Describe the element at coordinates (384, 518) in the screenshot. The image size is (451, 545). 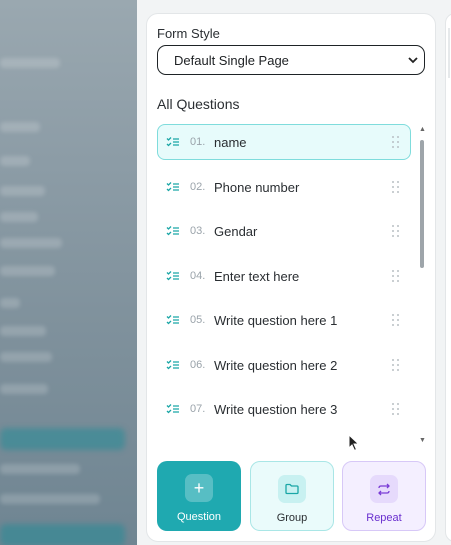
I see `repeat-button-label: Repeat` at that location.